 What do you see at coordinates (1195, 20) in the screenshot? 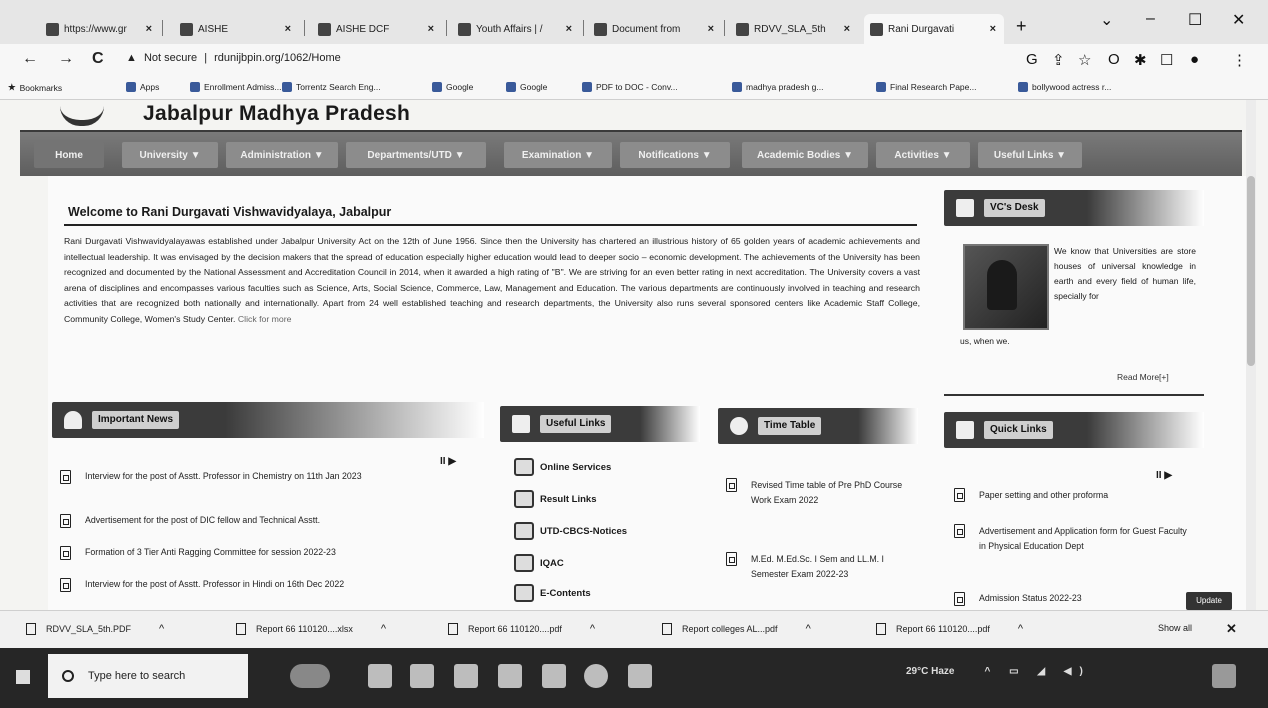
I see `maximize-button: ☐` at bounding box center [1195, 20].